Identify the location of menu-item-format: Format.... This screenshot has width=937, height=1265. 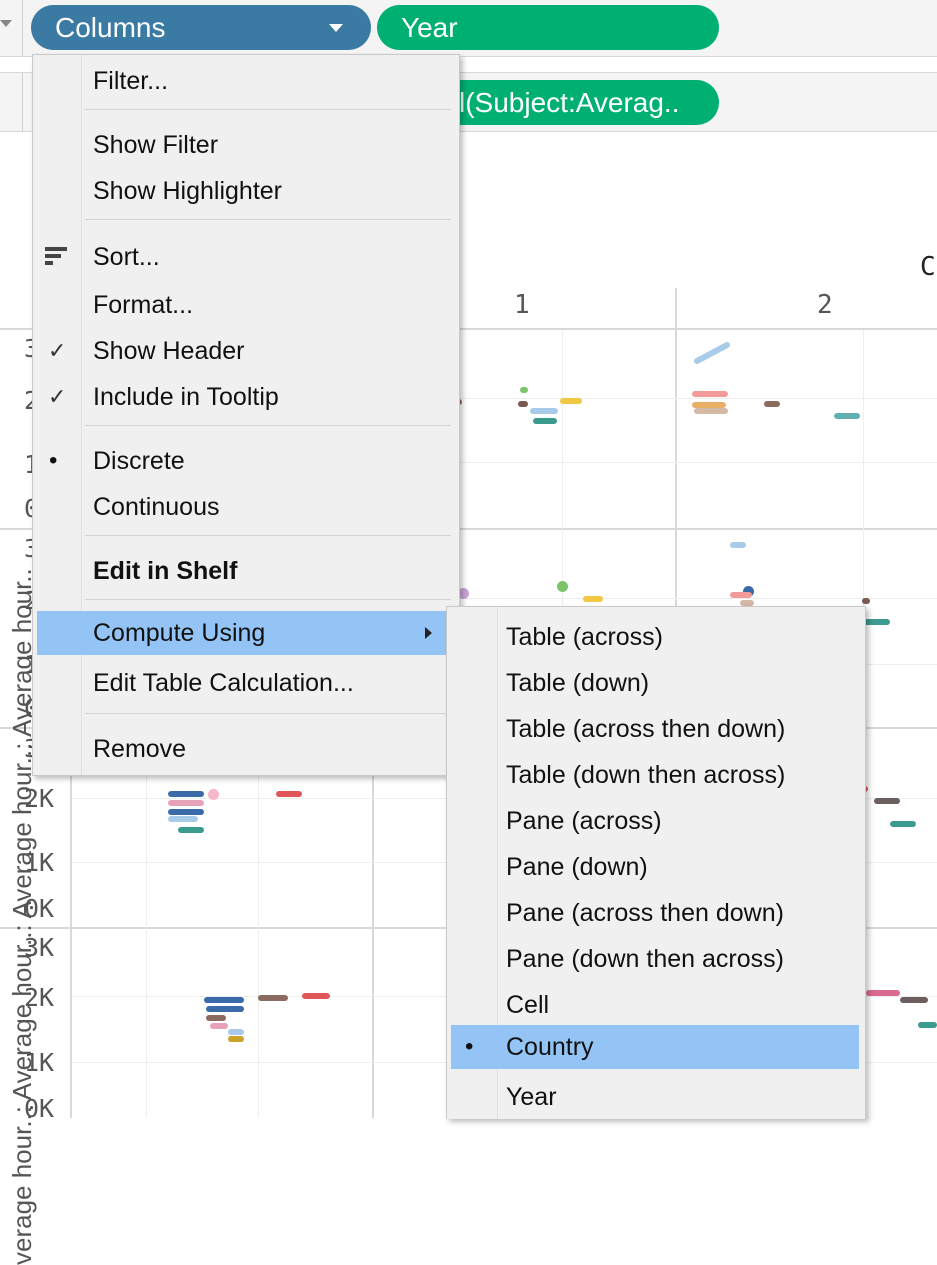
(246, 305).